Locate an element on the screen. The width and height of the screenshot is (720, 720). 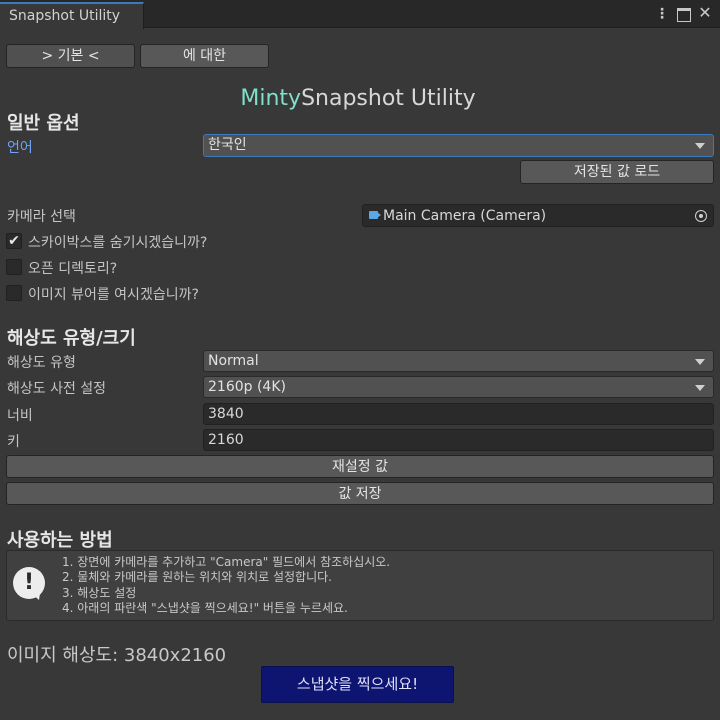
resolution-type-value: Normal is located at coordinates (233, 361).